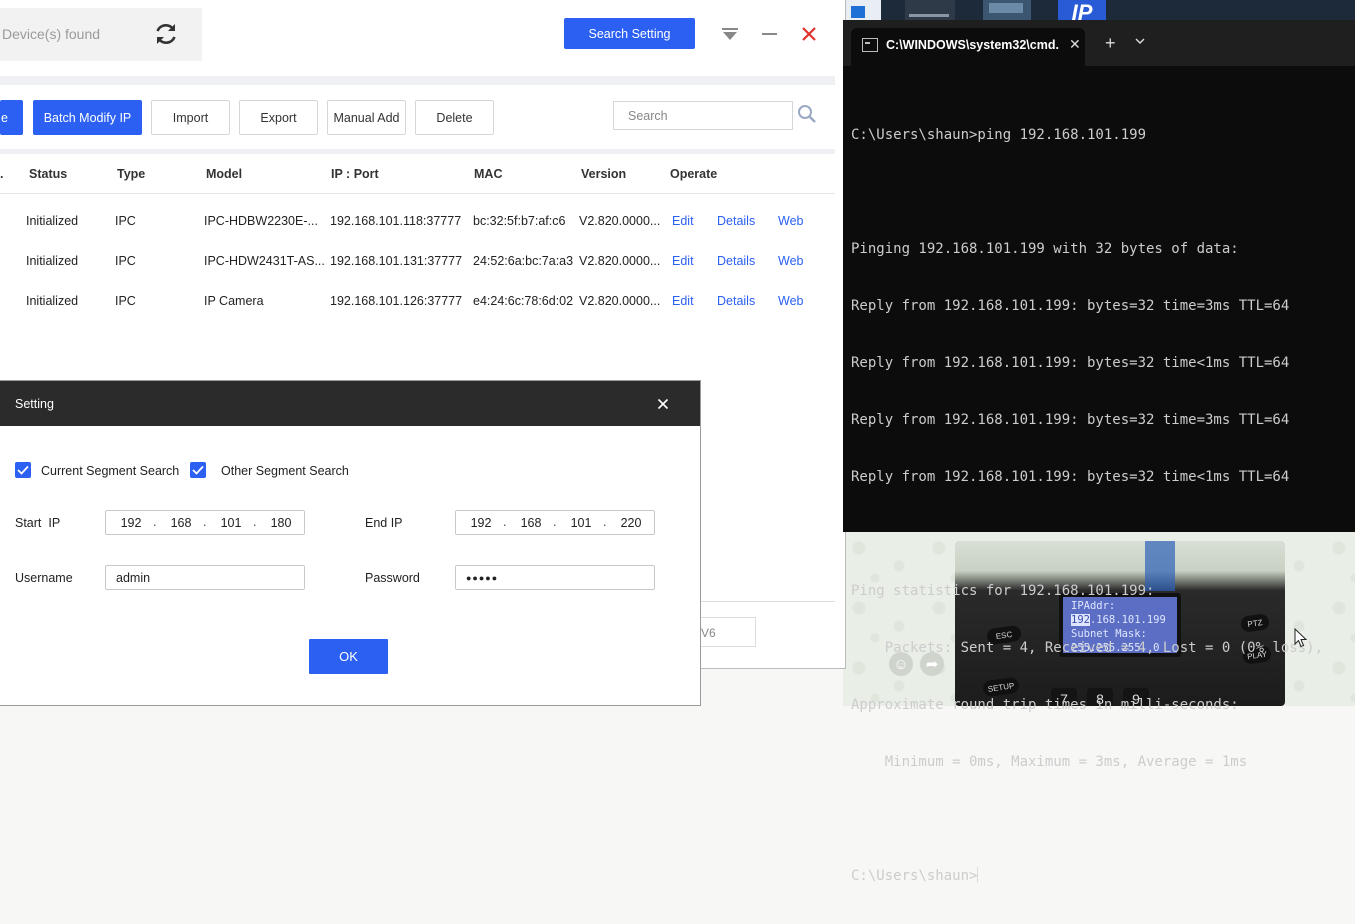 The height and width of the screenshot is (924, 1355). I want to click on terminal-prompt-line: C:\Users\shaun>, so click(1103, 876).